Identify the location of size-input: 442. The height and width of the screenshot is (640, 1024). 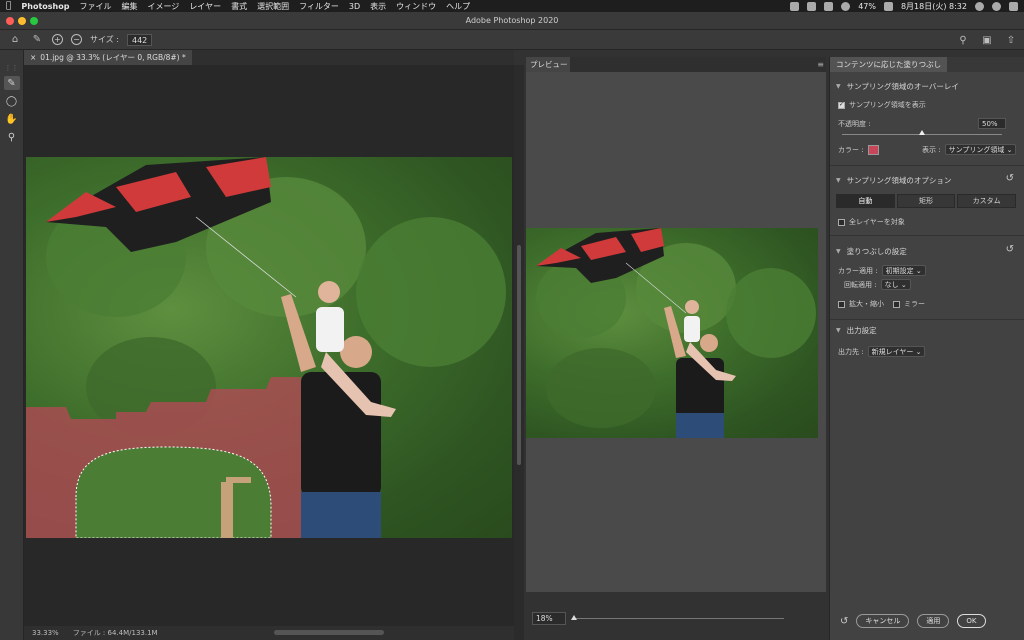
(140, 39).